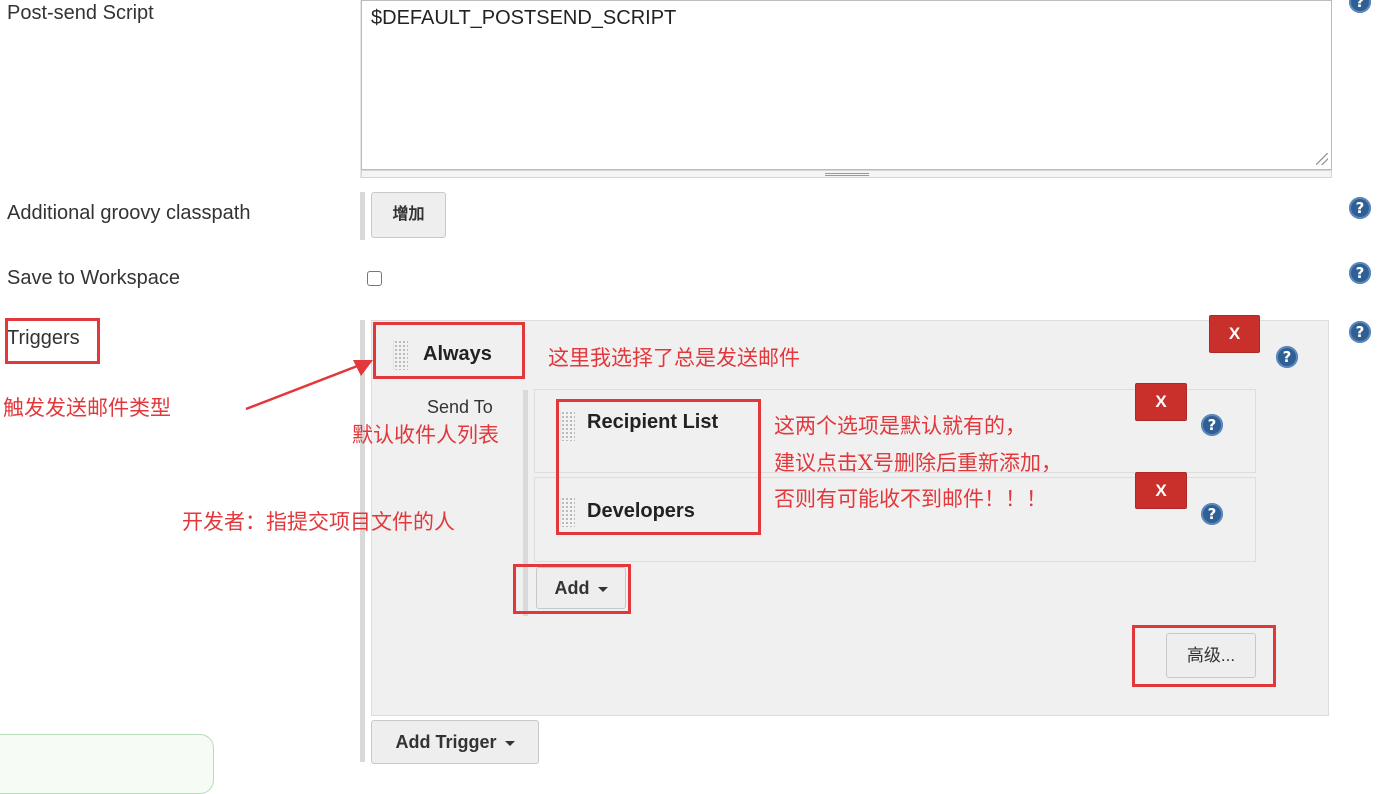 The image size is (1384, 794). I want to click on remove-developers-button: X, so click(1161, 490).